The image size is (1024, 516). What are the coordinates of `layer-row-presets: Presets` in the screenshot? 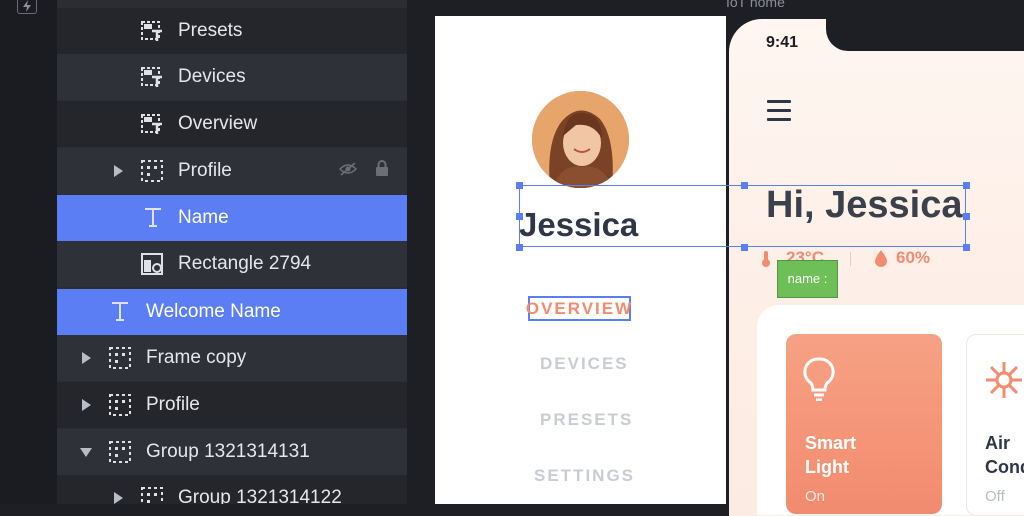 It's located at (232, 31).